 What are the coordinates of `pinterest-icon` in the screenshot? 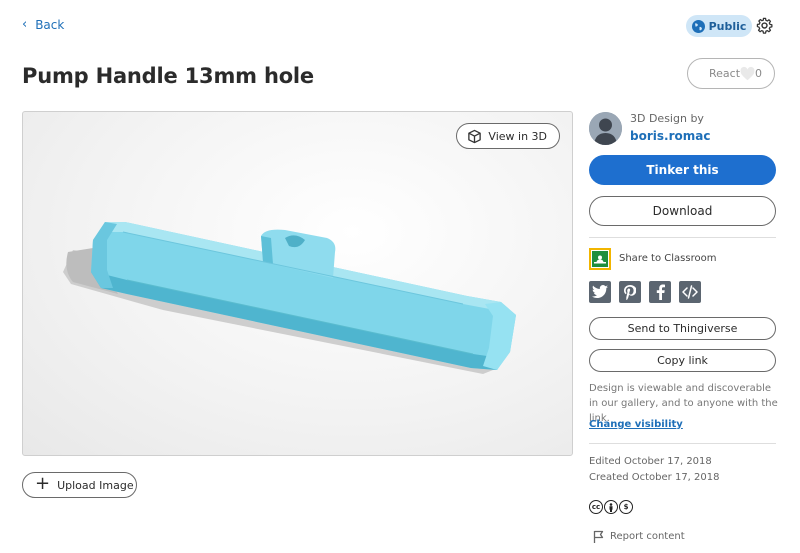 It's located at (630, 292).